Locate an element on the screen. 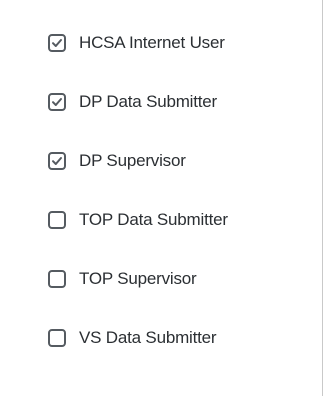  role-label: TOP Data Submitter is located at coordinates (153, 219).